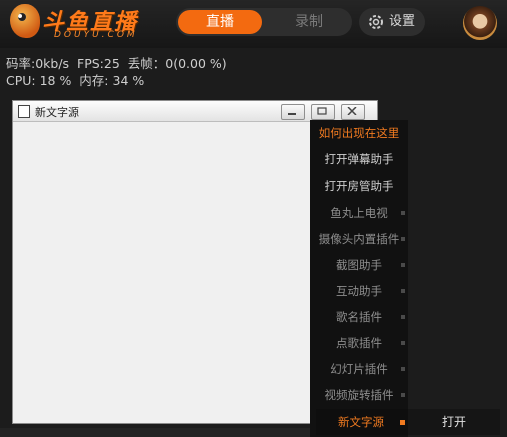 Image resolution: width=507 pixels, height=437 pixels. I want to click on window-titlebar: 新文字源, so click(195, 111).